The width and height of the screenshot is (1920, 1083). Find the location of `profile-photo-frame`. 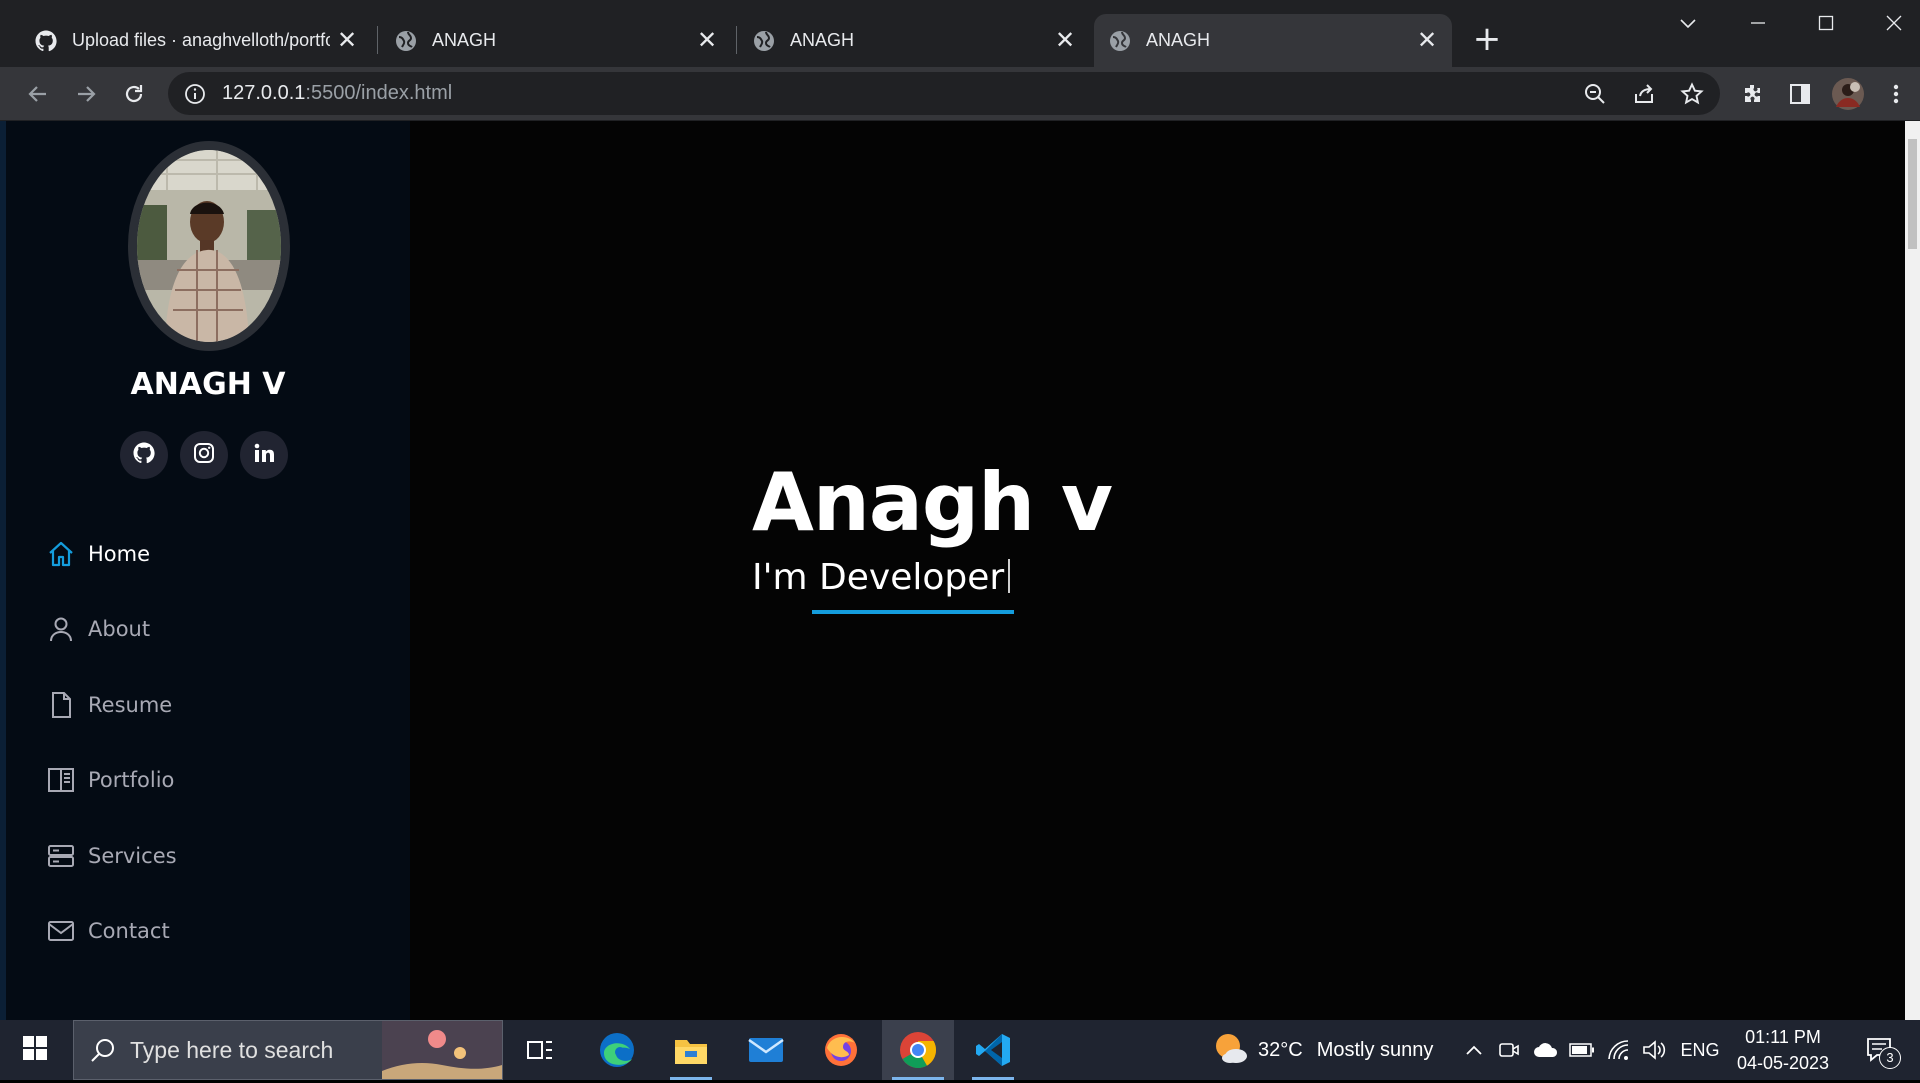

profile-photo-frame is located at coordinates (209, 246).